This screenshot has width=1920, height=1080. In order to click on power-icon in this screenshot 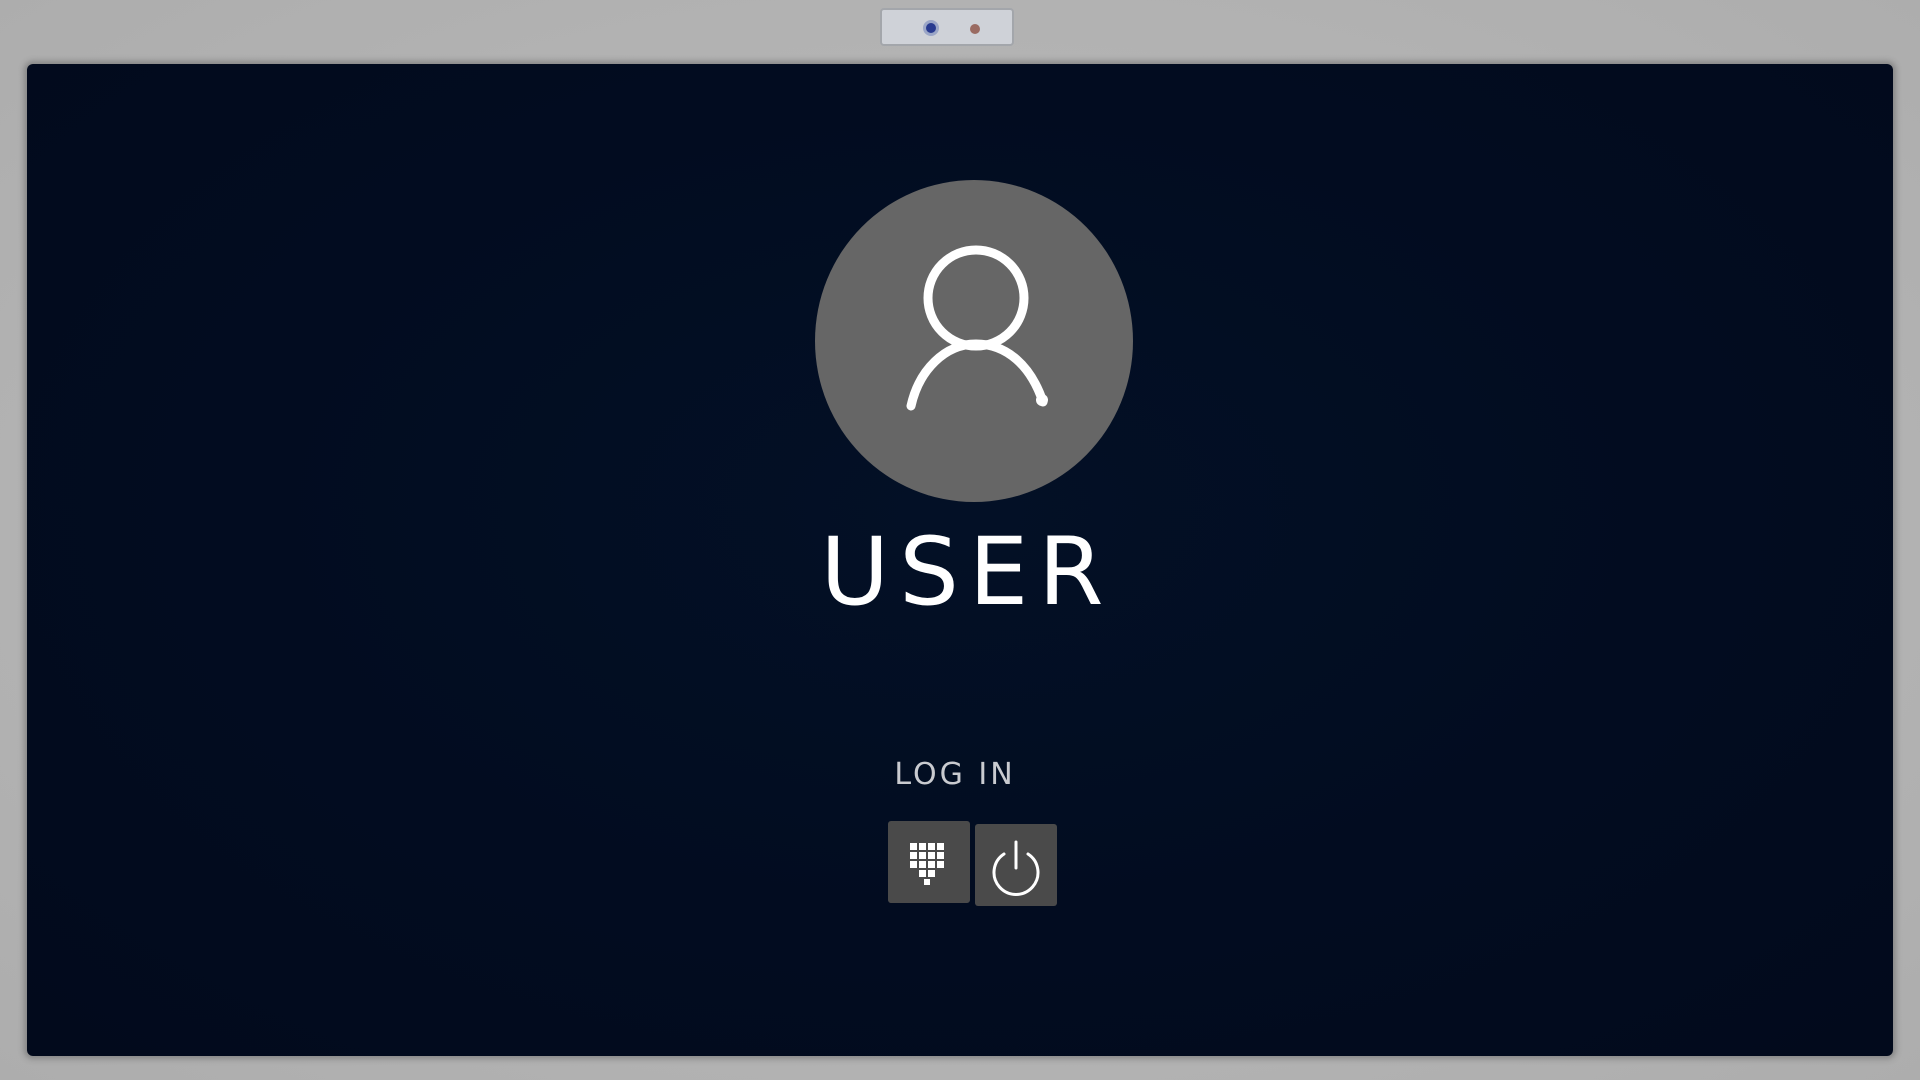, I will do `click(1016, 868)`.